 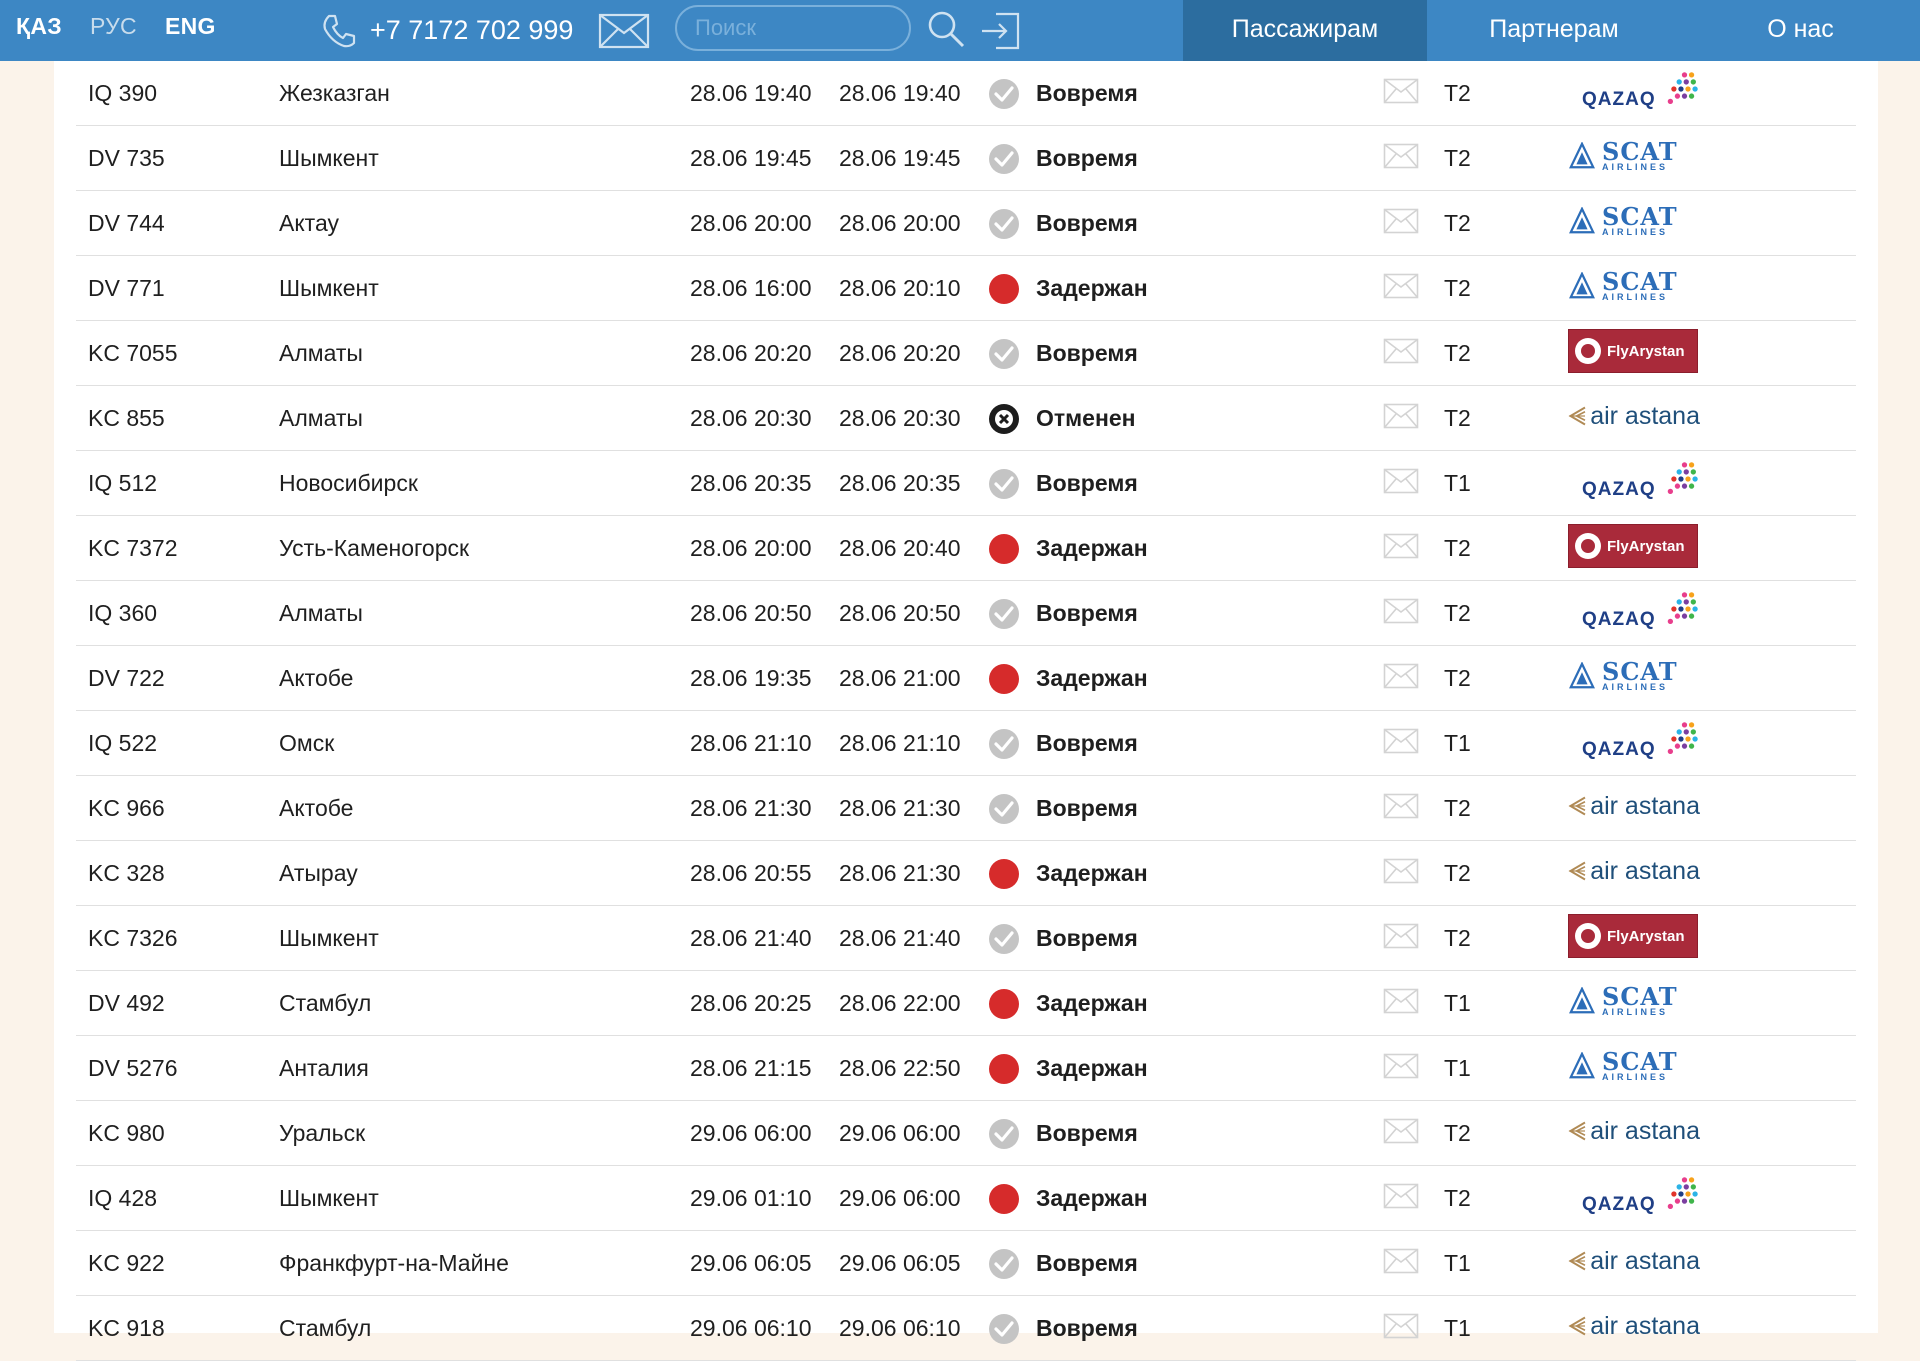 What do you see at coordinates (1634, 221) in the screenshot?
I see `scat-airlines-logo: SCAT AIRLINES` at bounding box center [1634, 221].